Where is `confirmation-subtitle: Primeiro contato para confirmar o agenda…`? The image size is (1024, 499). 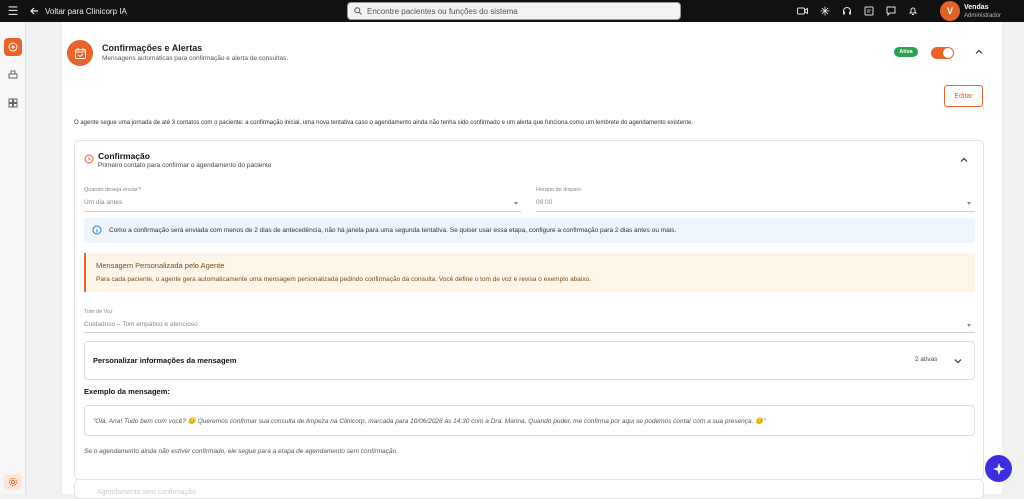 confirmation-subtitle: Primeiro contato para confirmar o agenda… is located at coordinates (185, 165).